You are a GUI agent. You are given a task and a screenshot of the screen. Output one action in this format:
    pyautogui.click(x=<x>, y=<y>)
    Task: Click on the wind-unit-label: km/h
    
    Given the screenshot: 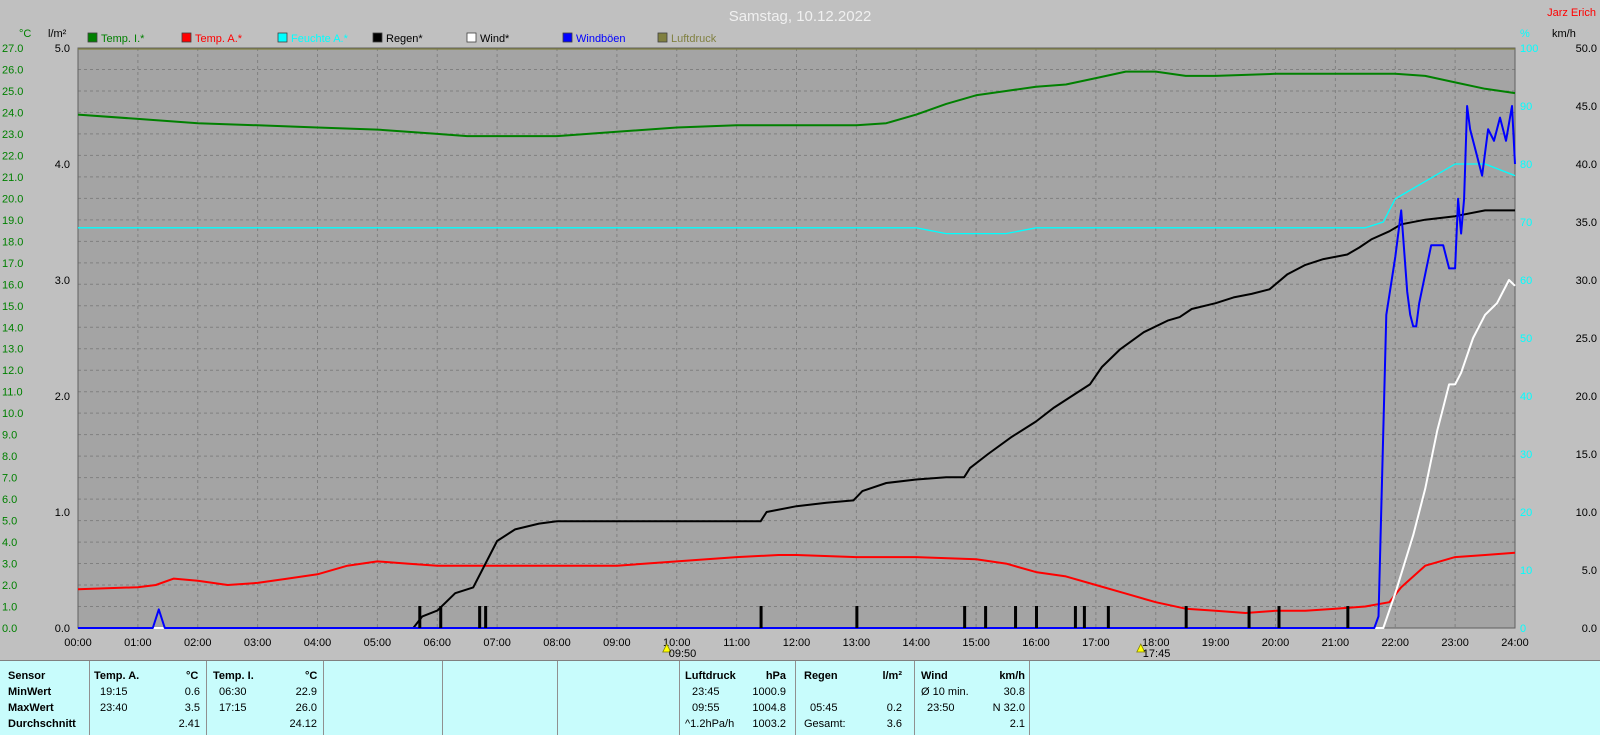 What is the action you would take?
    pyautogui.click(x=1564, y=34)
    